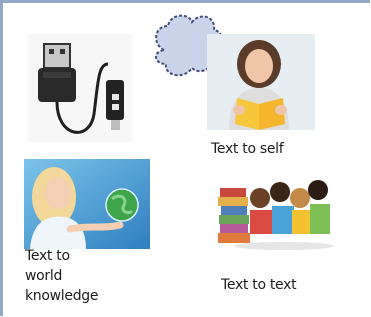  What do you see at coordinates (259, 285) in the screenshot?
I see `caption-text-to-text: Text to text` at bounding box center [259, 285].